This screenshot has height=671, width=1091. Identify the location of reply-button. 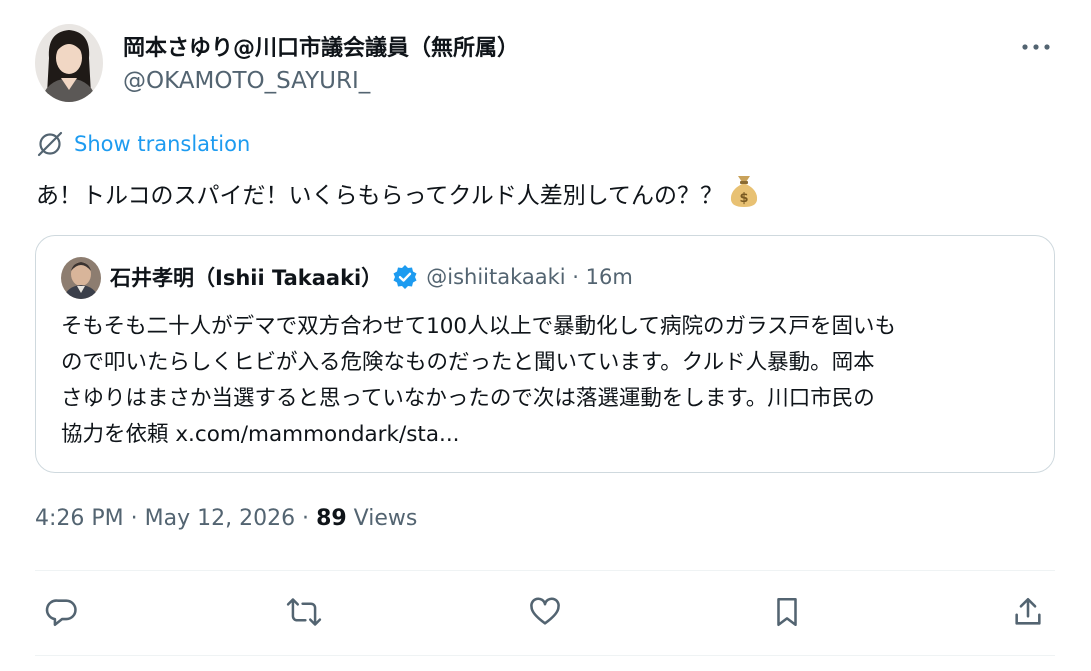
(62, 612).